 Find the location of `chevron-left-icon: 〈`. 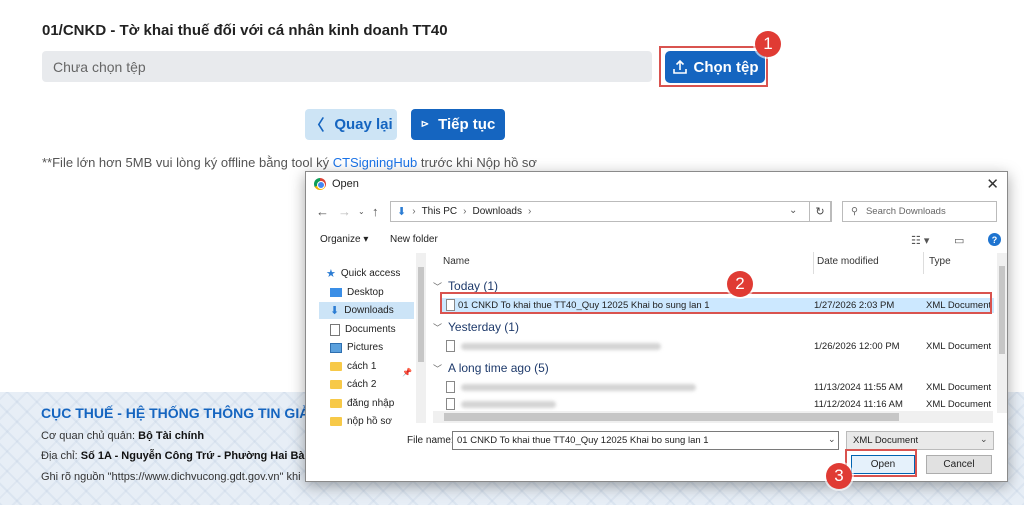

chevron-left-icon: 〈 is located at coordinates (317, 125).